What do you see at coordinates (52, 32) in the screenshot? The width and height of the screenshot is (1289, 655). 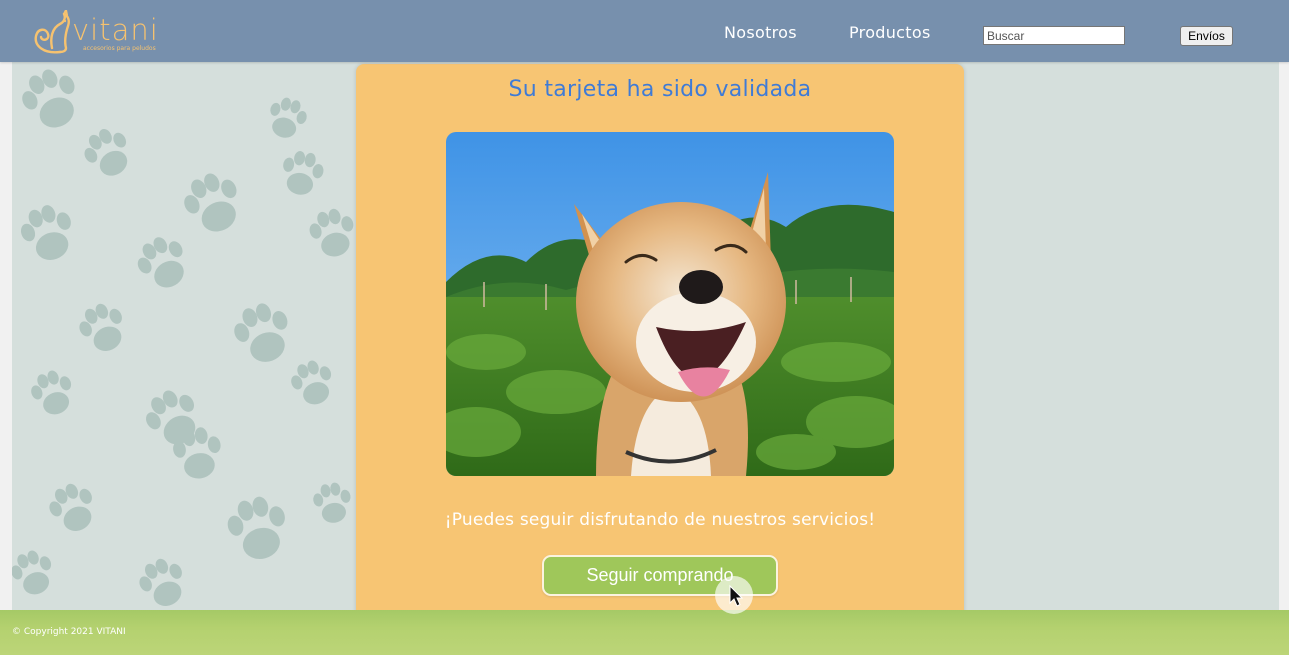 I see `squirrel-logo-icon` at bounding box center [52, 32].